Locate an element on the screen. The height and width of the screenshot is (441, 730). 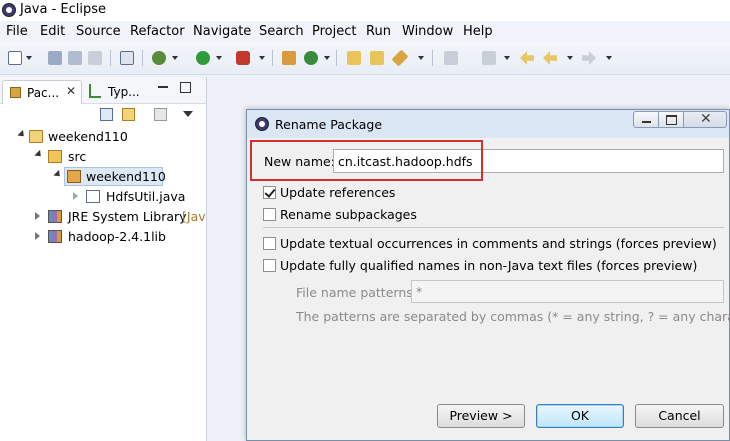
filter-icon is located at coordinates (160, 114).